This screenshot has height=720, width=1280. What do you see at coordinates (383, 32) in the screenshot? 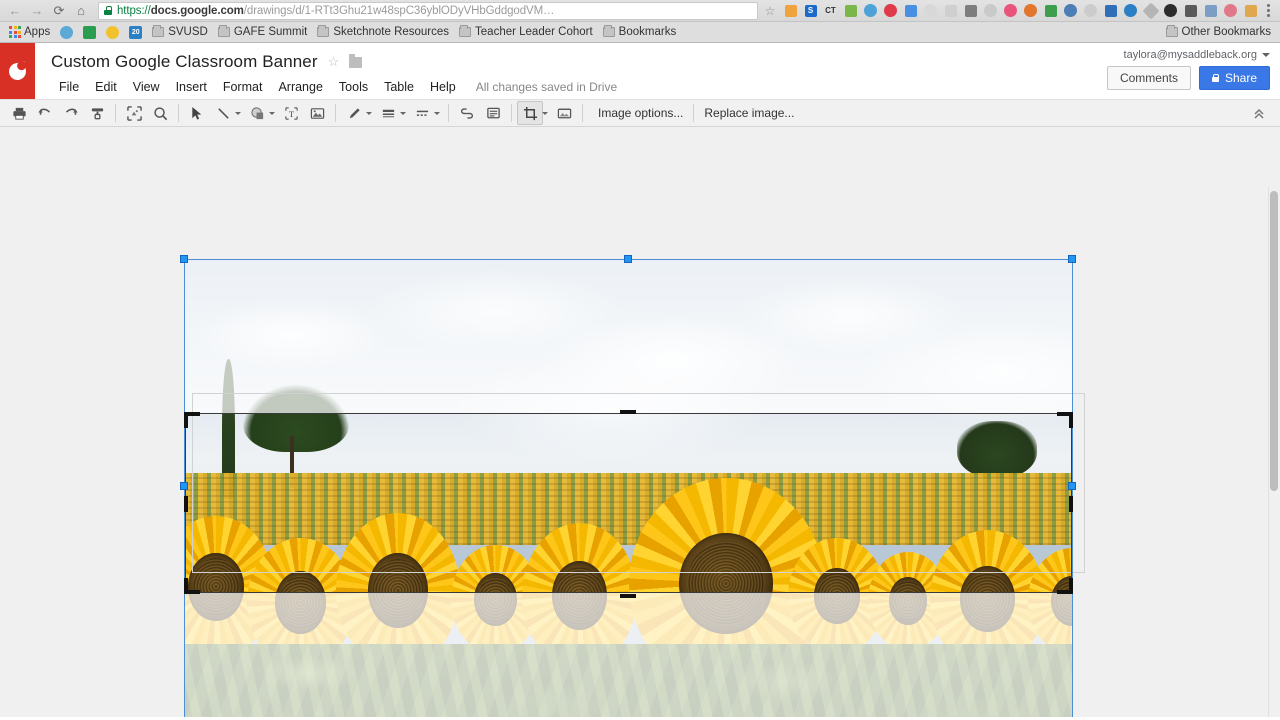
I see `bookmark-sketchnote-resources: Sketchnote Resources` at bounding box center [383, 32].